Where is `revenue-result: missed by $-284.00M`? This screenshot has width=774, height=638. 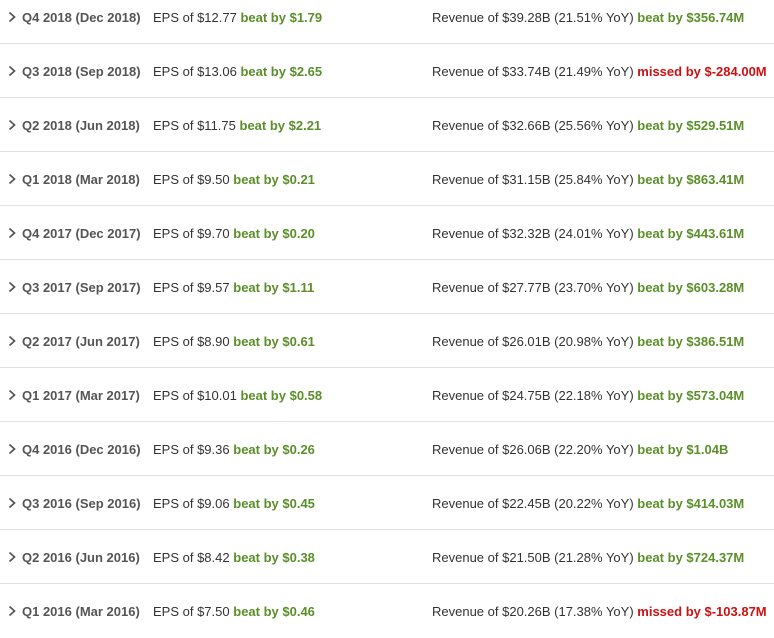
revenue-result: missed by $-284.00M is located at coordinates (702, 71).